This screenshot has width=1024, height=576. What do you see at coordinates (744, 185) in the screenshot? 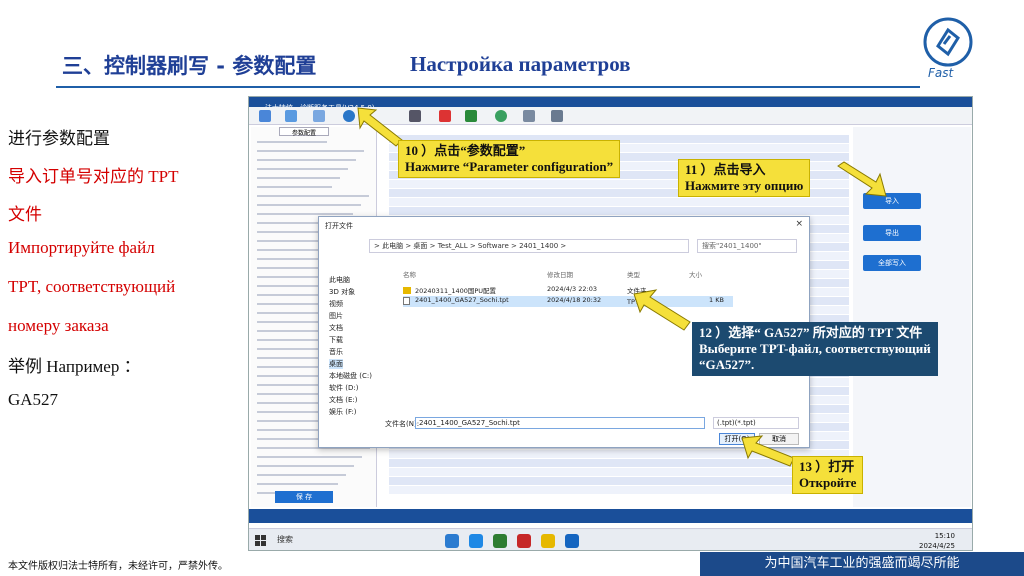
I see `callout-11-ru: Нажмите эту опцию` at bounding box center [744, 185].